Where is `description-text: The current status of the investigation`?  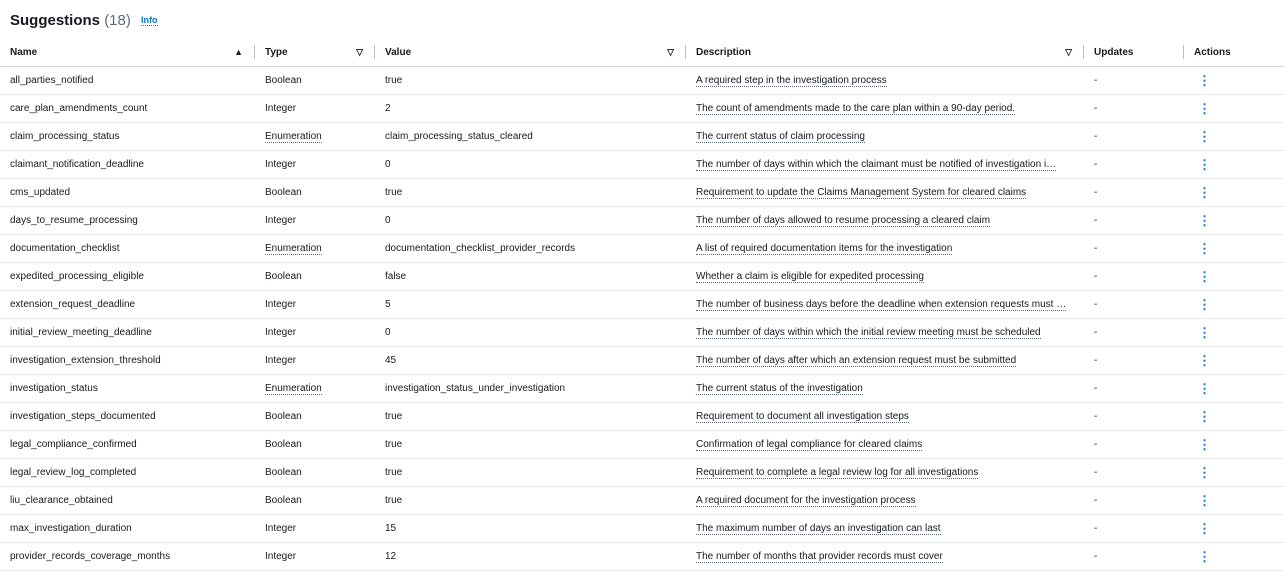
description-text: The current status of the investigation is located at coordinates (779, 389).